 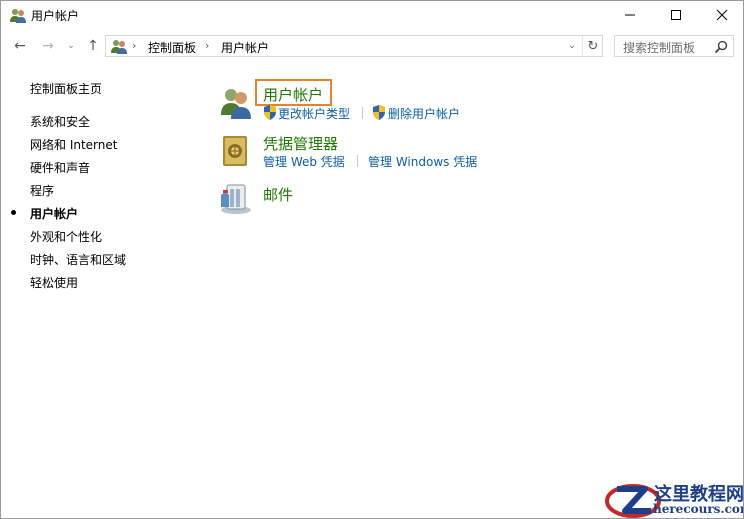 I want to click on category-user-accounts: 用户帐户, so click(x=293, y=94).